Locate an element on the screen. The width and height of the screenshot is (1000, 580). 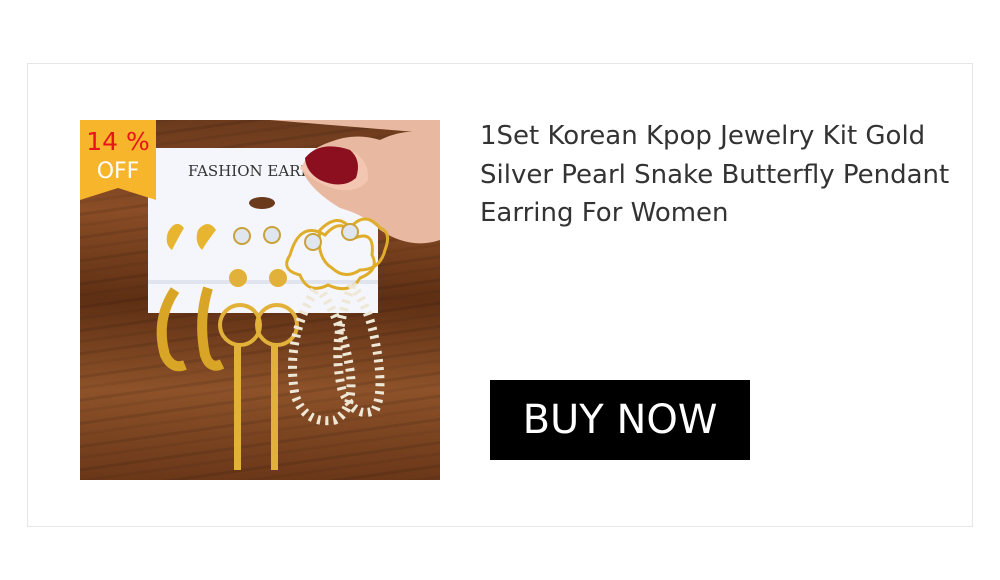
buy-now-button: BUY NOW is located at coordinates (620, 420).